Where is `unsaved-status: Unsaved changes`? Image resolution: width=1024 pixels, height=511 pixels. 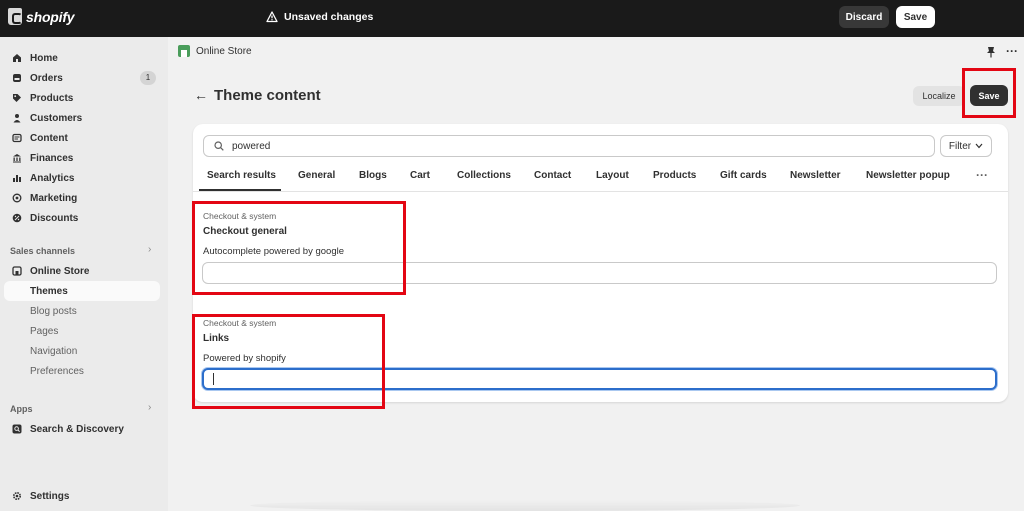
unsaved-status: Unsaved changes is located at coordinates (319, 17).